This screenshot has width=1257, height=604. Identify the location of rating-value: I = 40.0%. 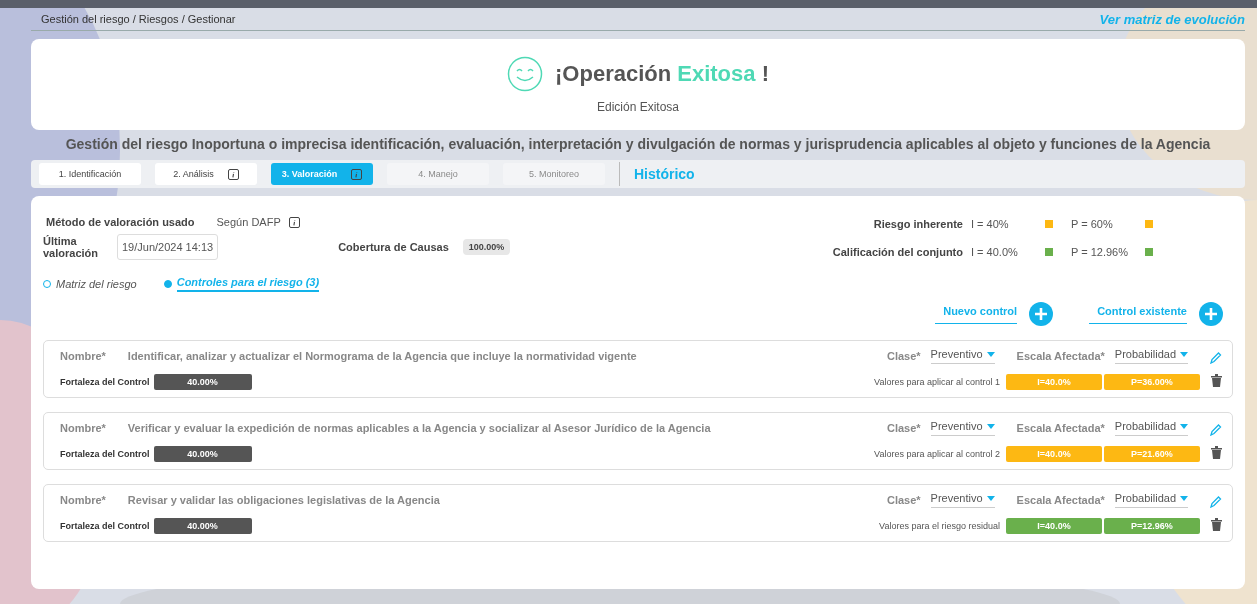
(995, 252).